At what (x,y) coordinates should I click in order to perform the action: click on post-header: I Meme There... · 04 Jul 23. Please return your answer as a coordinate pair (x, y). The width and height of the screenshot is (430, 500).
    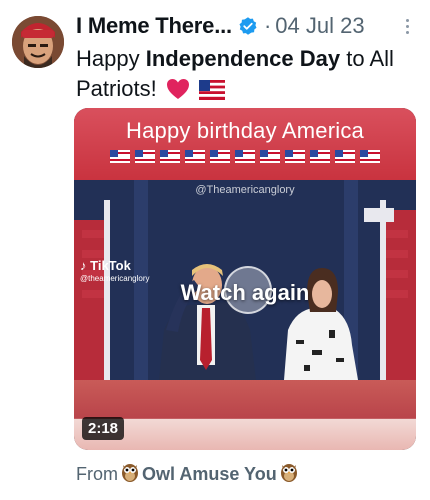
    Looking at the image, I should click on (248, 26).